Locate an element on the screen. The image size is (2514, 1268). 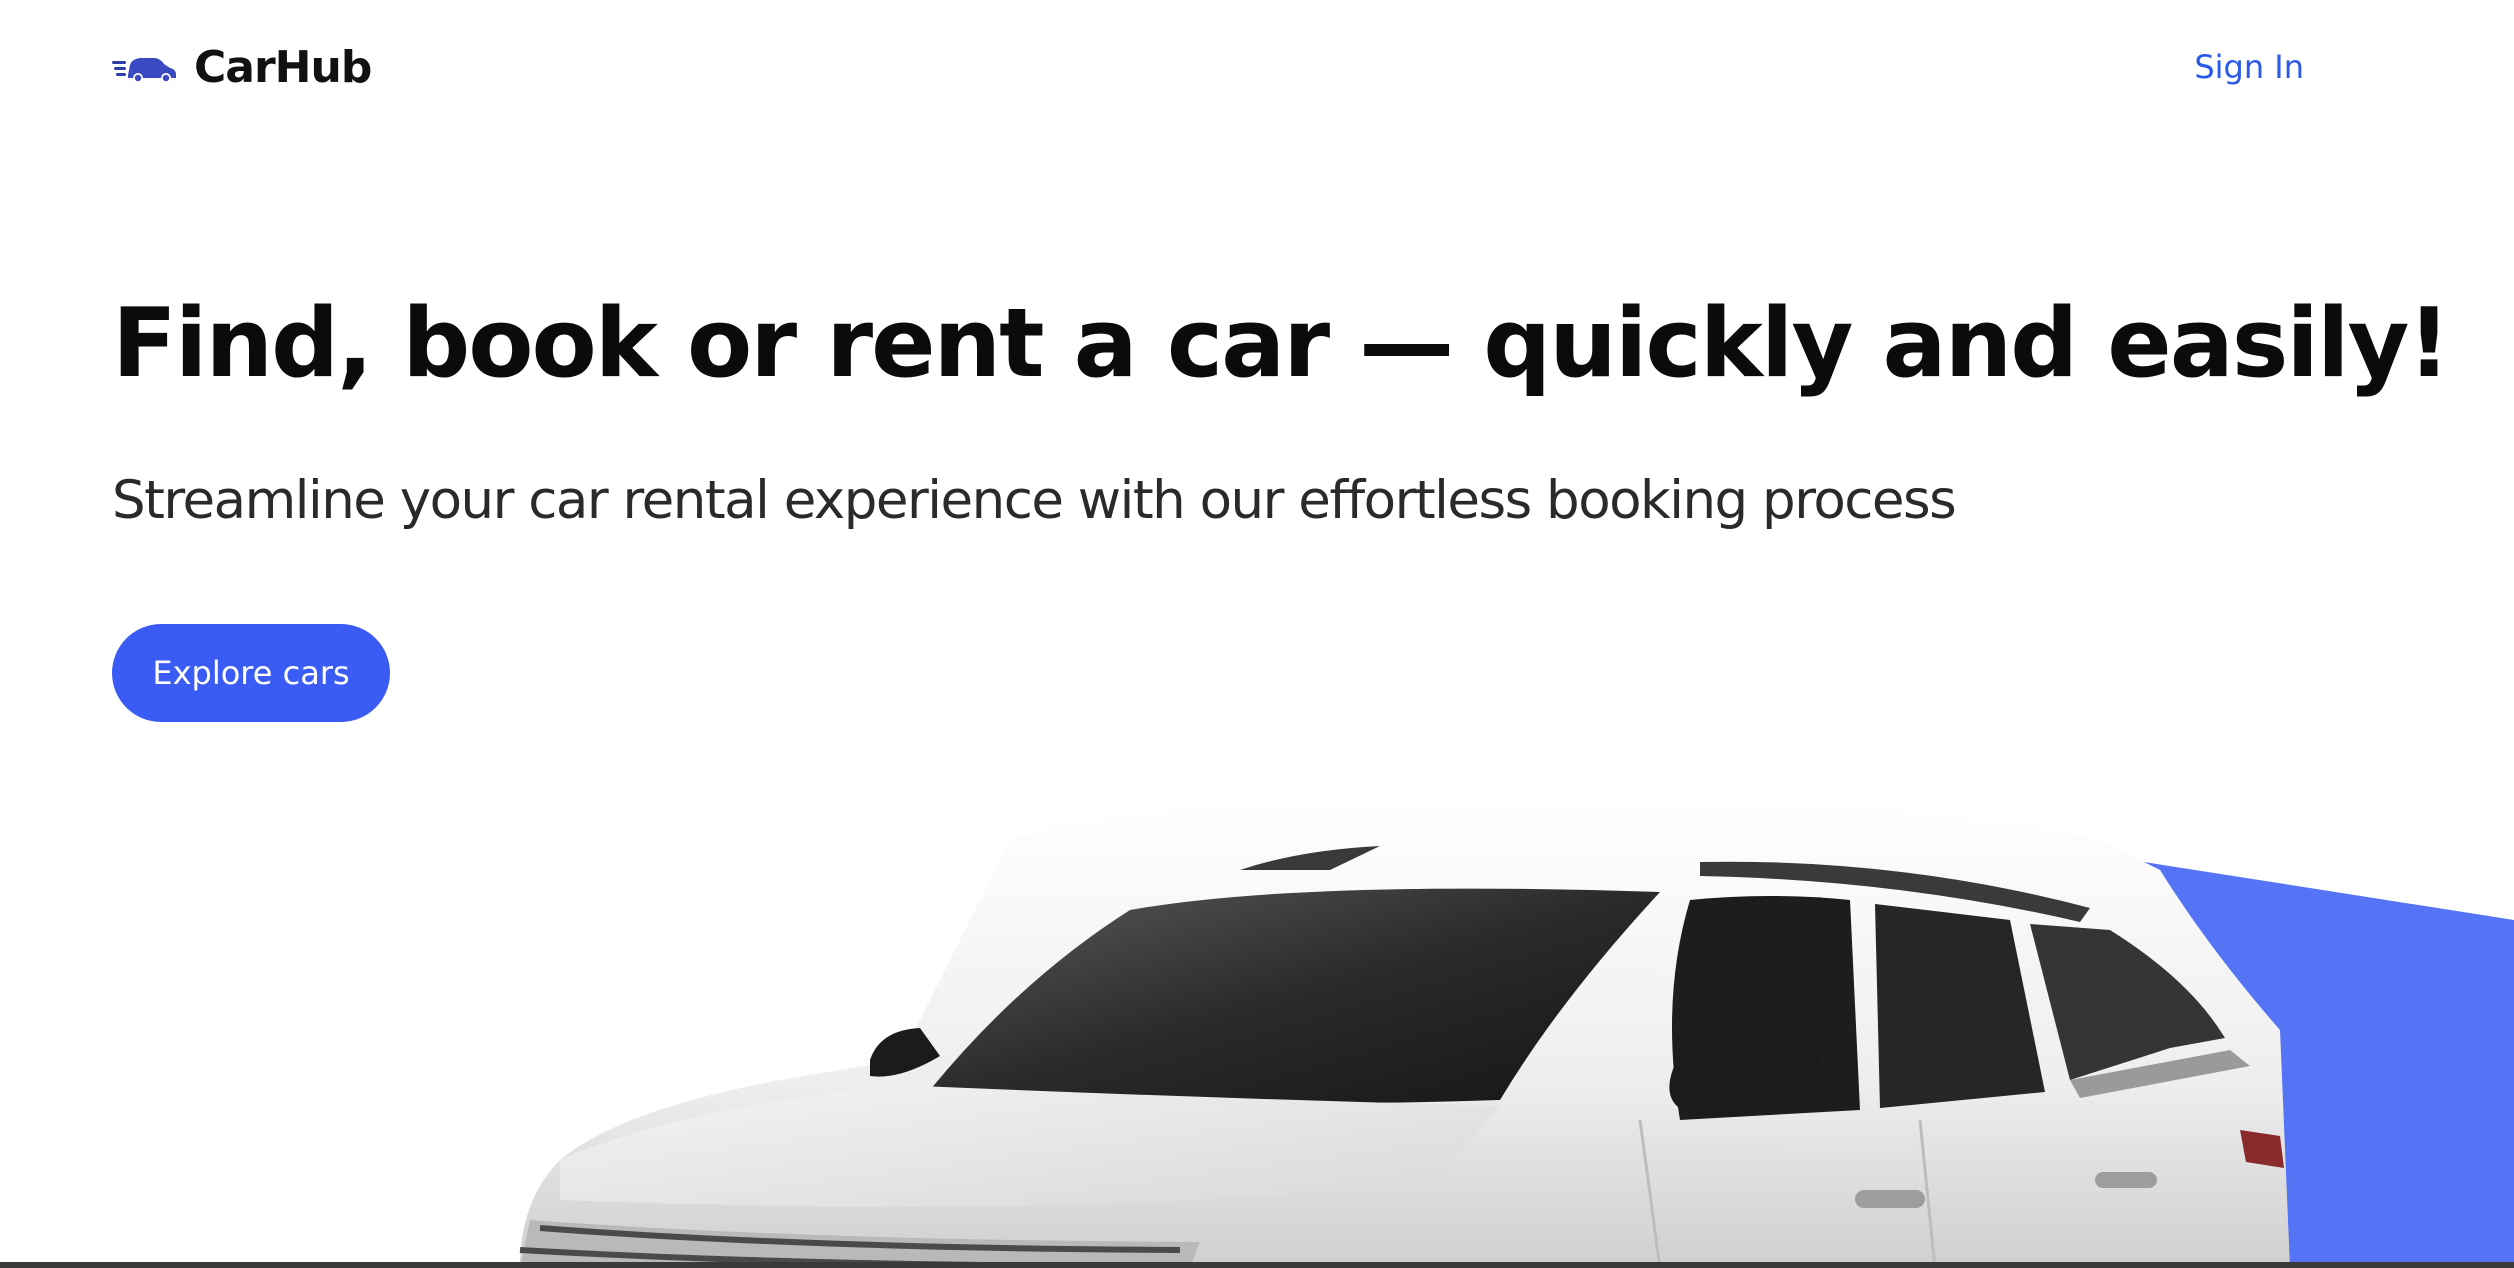
brand-logo: CarHub is located at coordinates (242, 67).